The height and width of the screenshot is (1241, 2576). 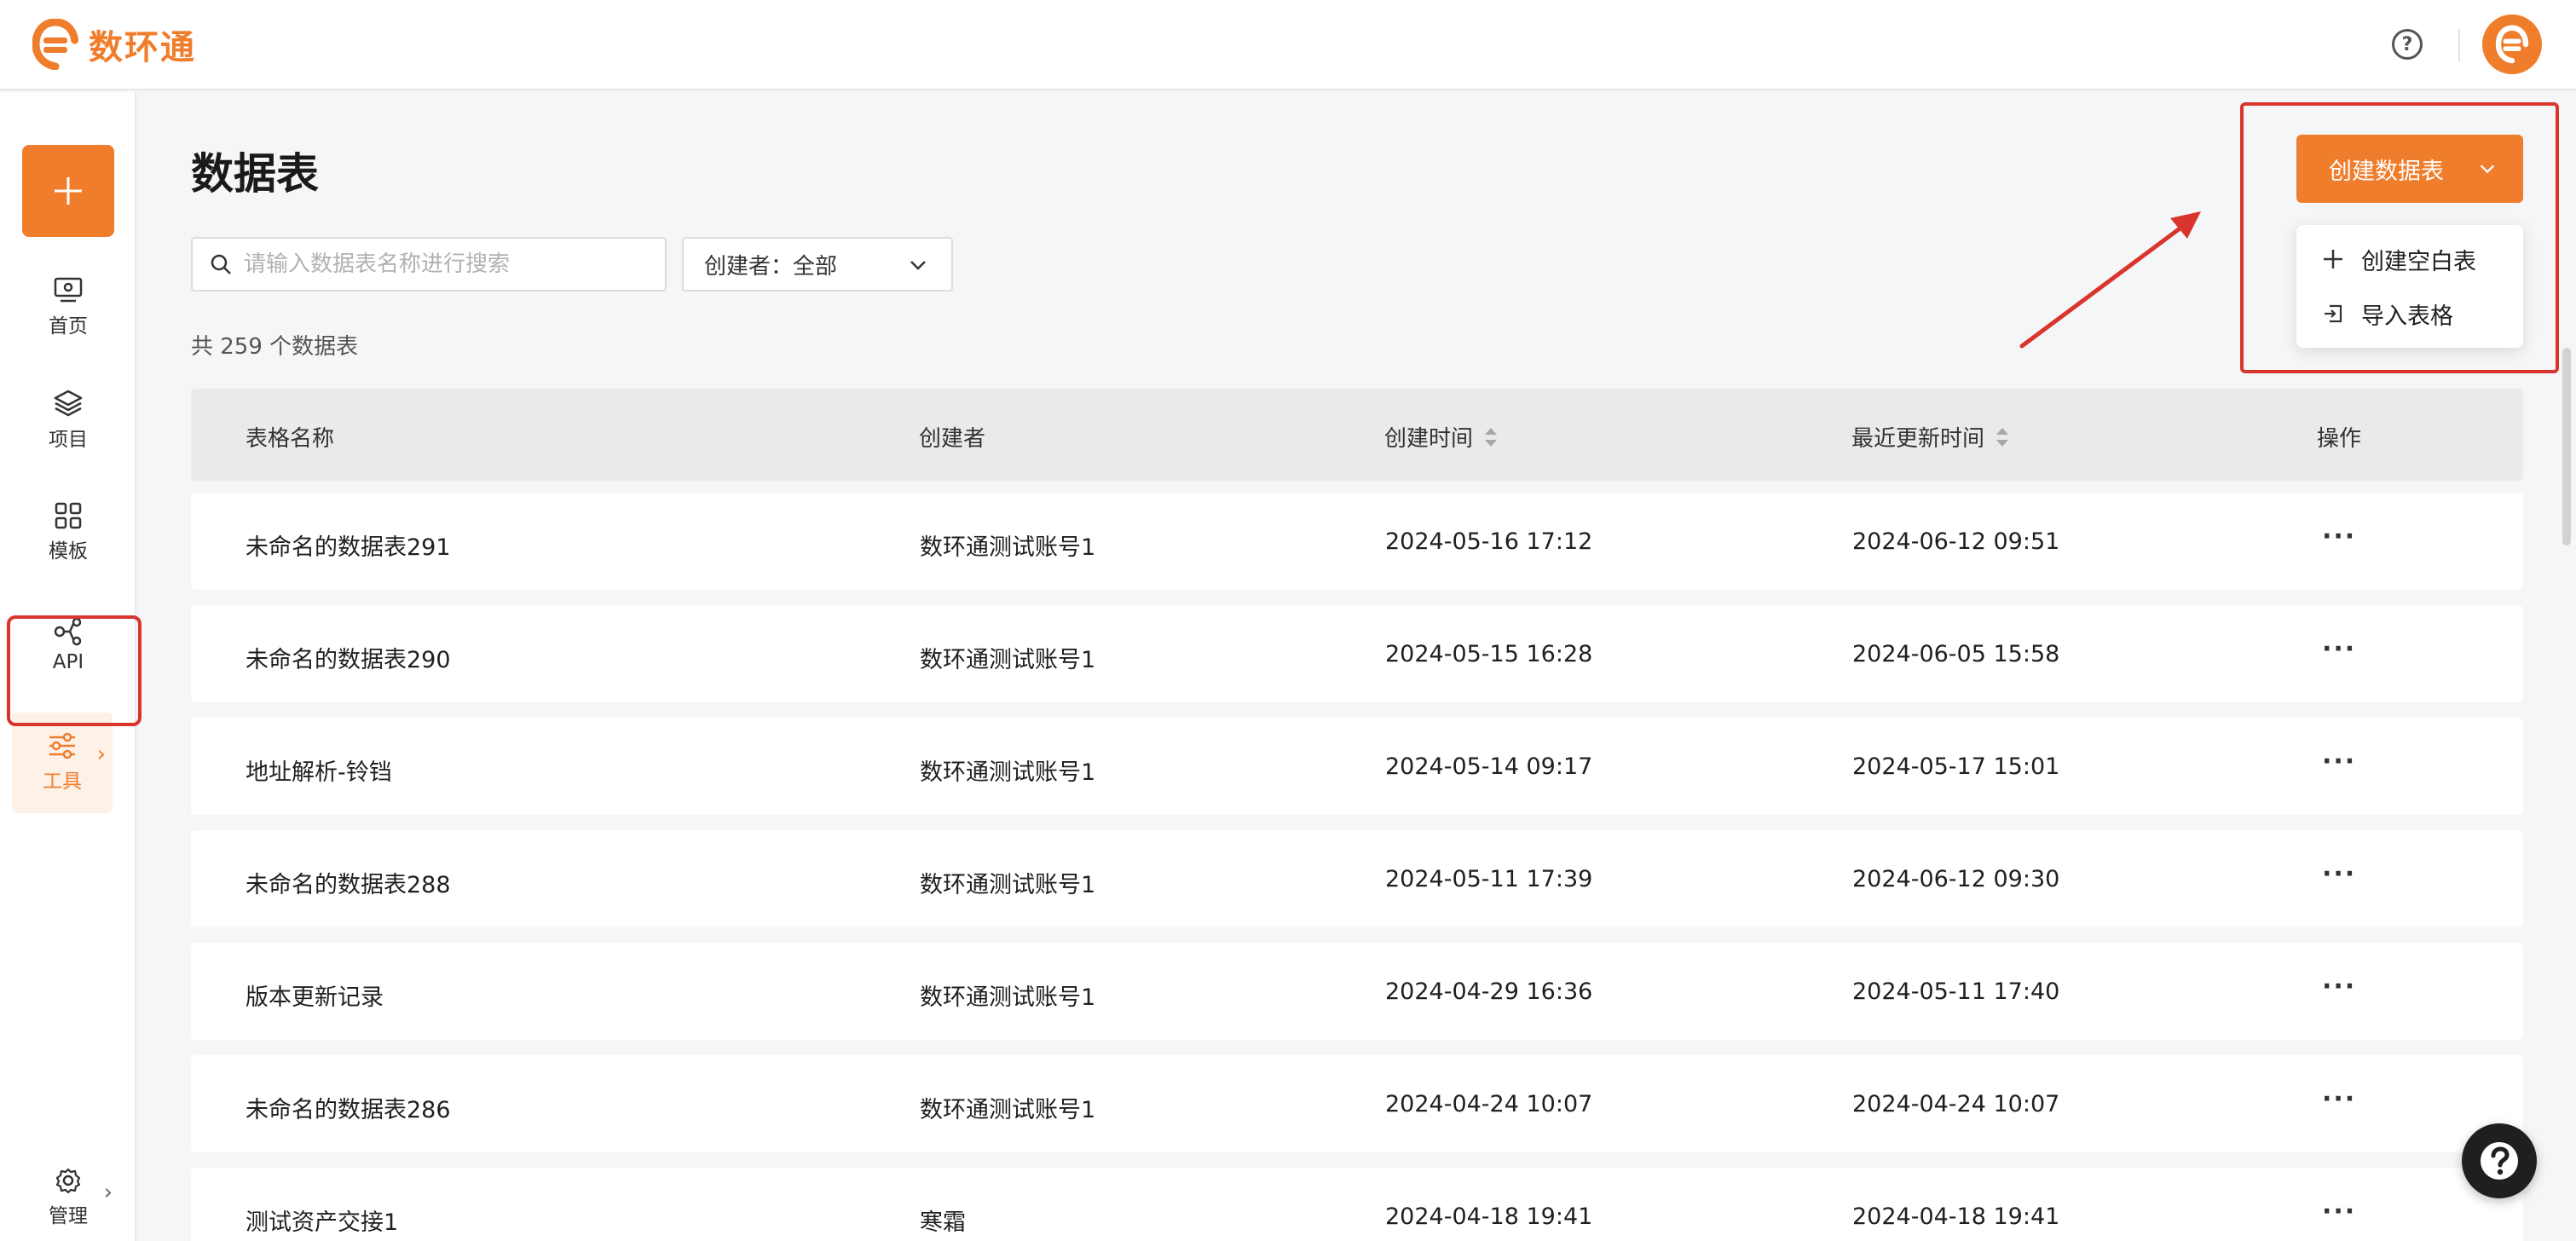 I want to click on column-header-label: 操作, so click(x=2339, y=439).